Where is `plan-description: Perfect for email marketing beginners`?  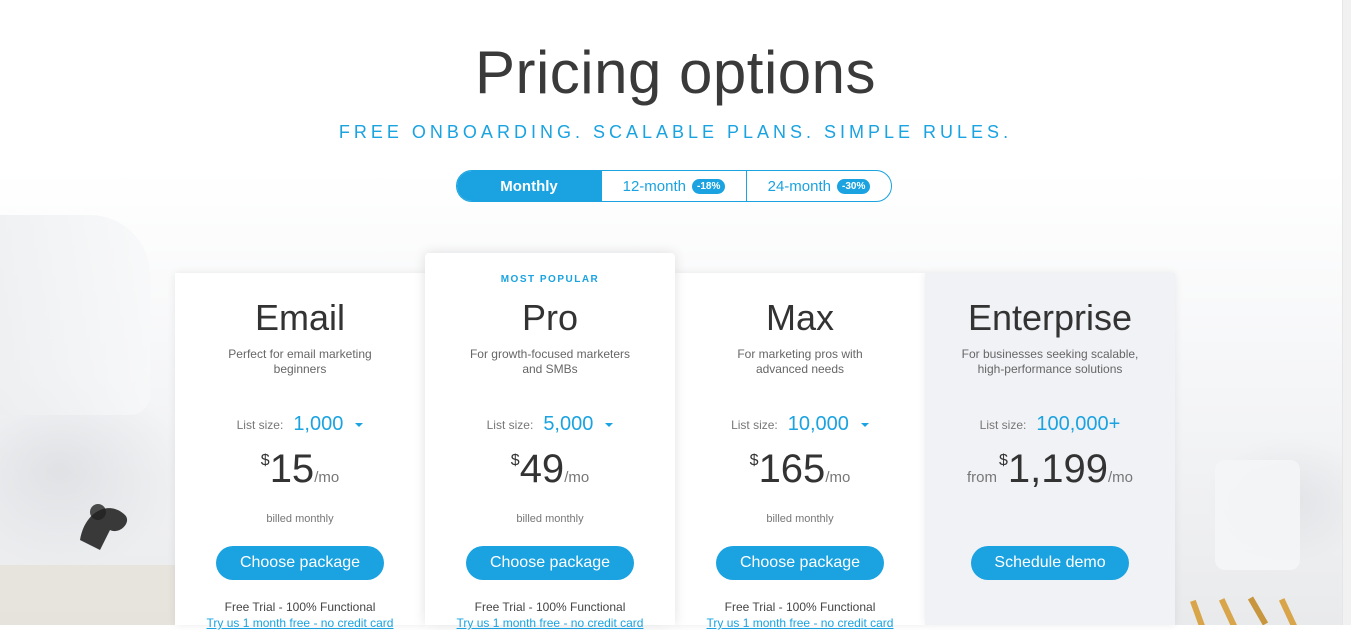
plan-description: Perfect for email marketing beginners is located at coordinates (300, 361).